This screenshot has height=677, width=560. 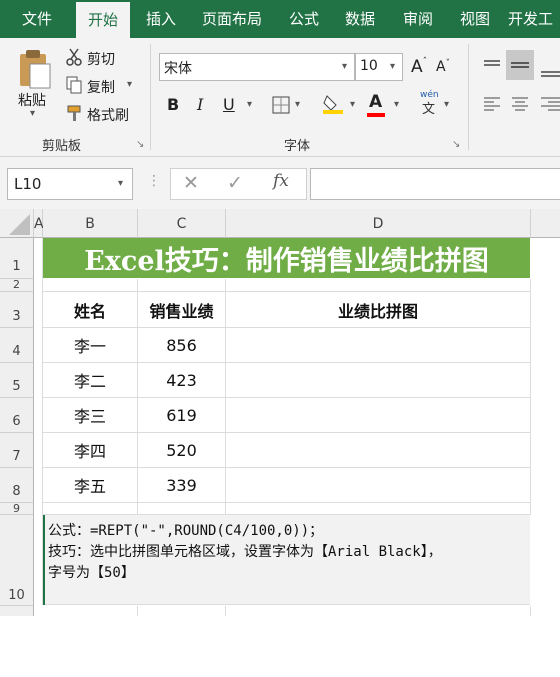 What do you see at coordinates (90, 223) in the screenshot?
I see `column-header-b: B` at bounding box center [90, 223].